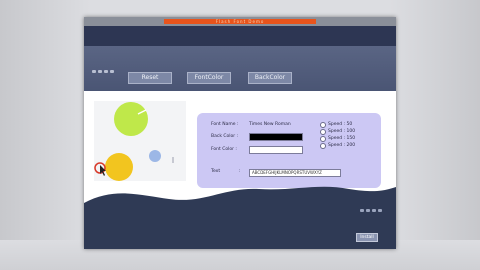  I want to click on title-bar: Flash Font Demo, so click(240, 21).